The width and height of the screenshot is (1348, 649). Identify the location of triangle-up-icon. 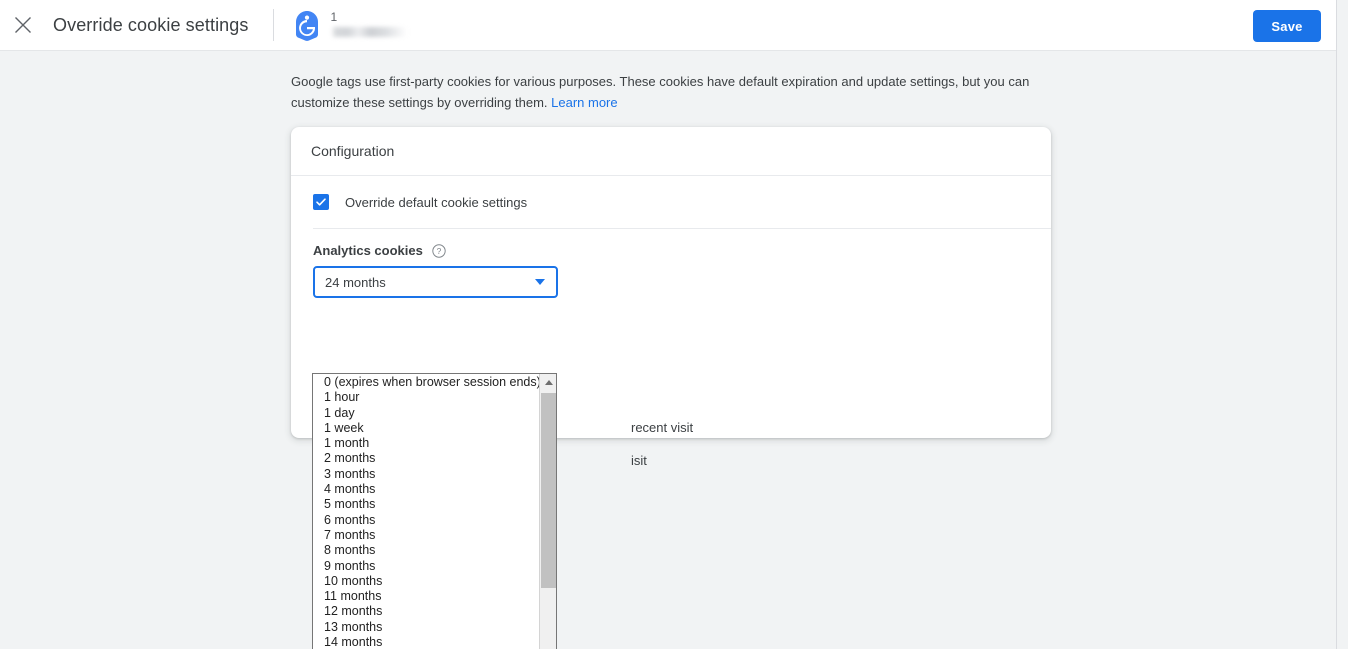
(548, 382).